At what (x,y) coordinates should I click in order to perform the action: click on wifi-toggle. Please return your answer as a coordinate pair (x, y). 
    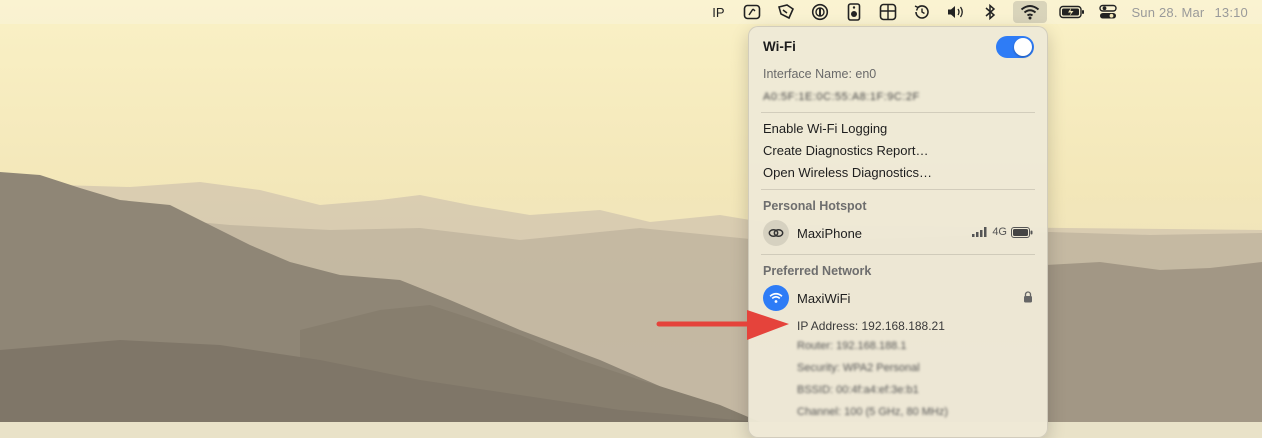
    Looking at the image, I should click on (1015, 47).